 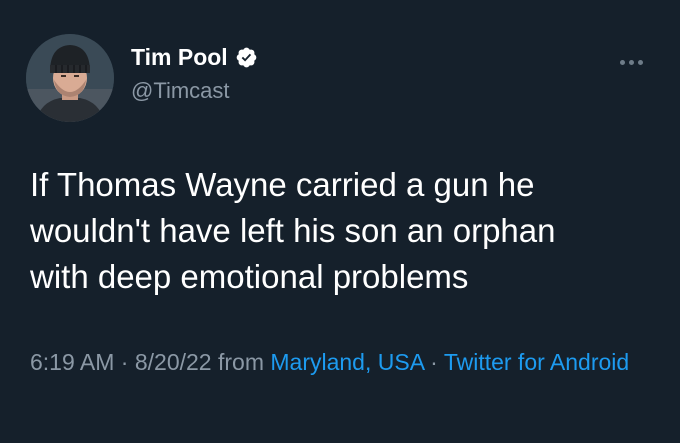 What do you see at coordinates (179, 57) in the screenshot?
I see `display-name: Tim Pool` at bounding box center [179, 57].